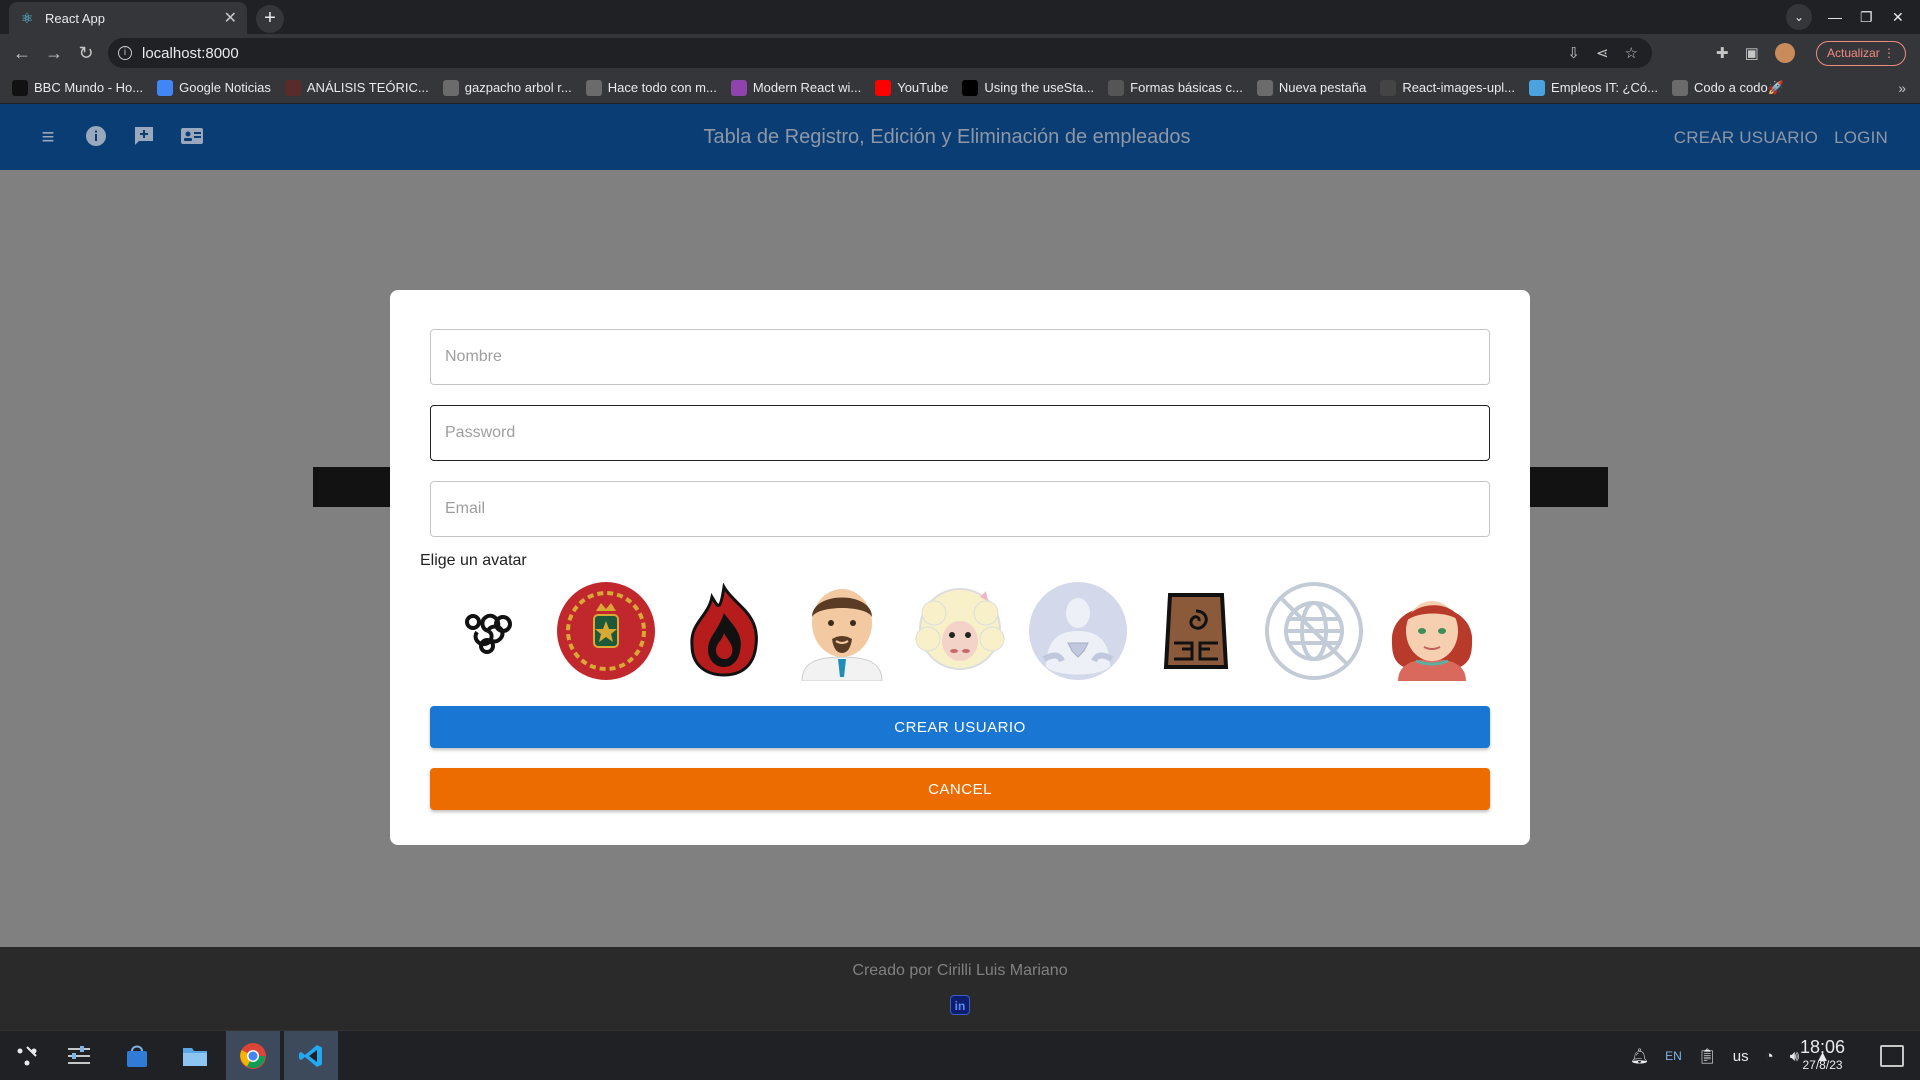  What do you see at coordinates (1196, 631) in the screenshot?
I see `earth-kingdom-avatar` at bounding box center [1196, 631].